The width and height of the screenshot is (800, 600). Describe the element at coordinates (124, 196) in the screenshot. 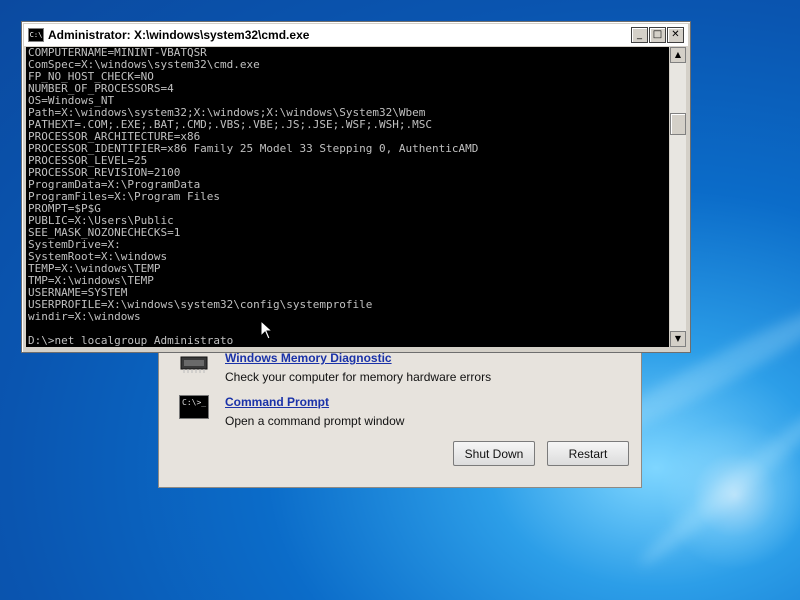

I see `console-line: ProgramFiles=X:\Program Files` at that location.